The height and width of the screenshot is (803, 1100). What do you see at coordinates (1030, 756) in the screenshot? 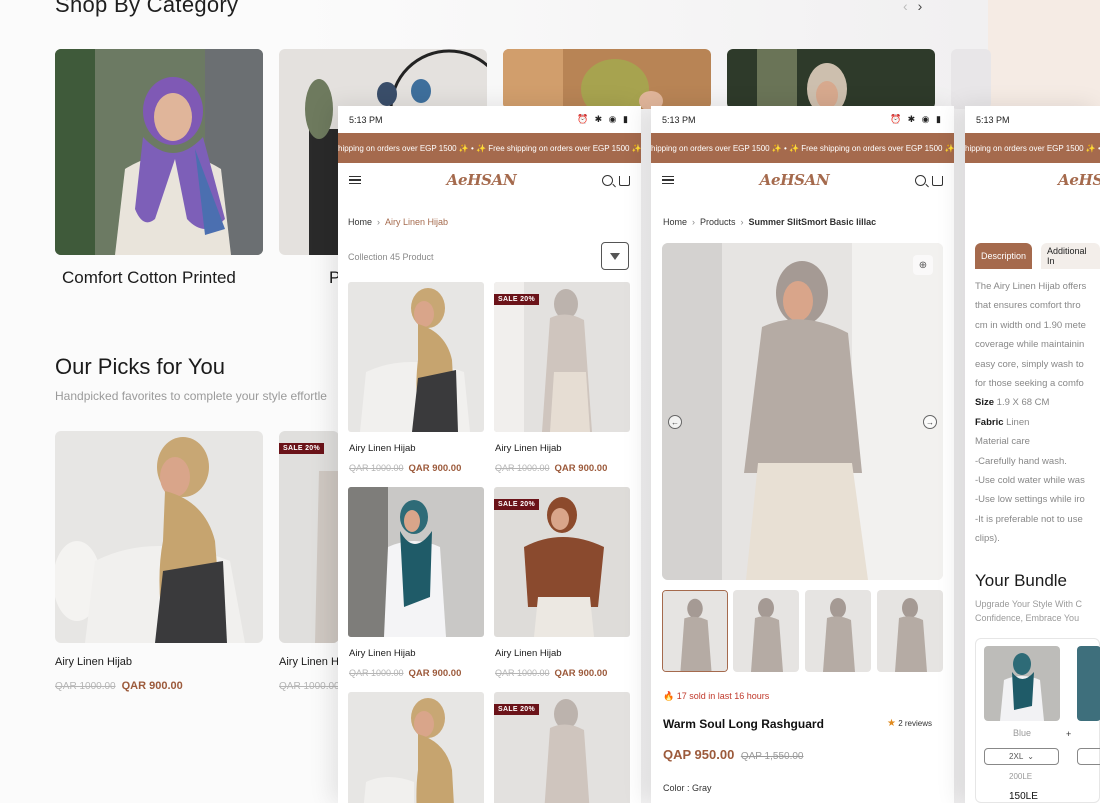
I see `chevron-down-icon: ⌄` at bounding box center [1030, 756].